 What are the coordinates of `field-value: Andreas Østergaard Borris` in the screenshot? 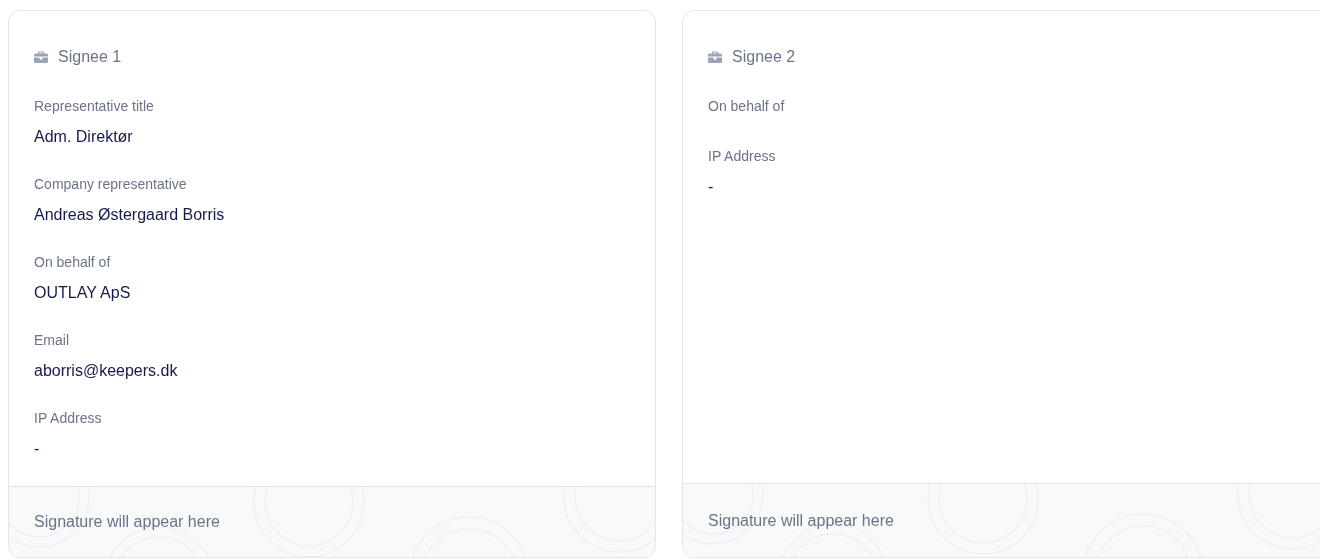 It's located at (130, 215).